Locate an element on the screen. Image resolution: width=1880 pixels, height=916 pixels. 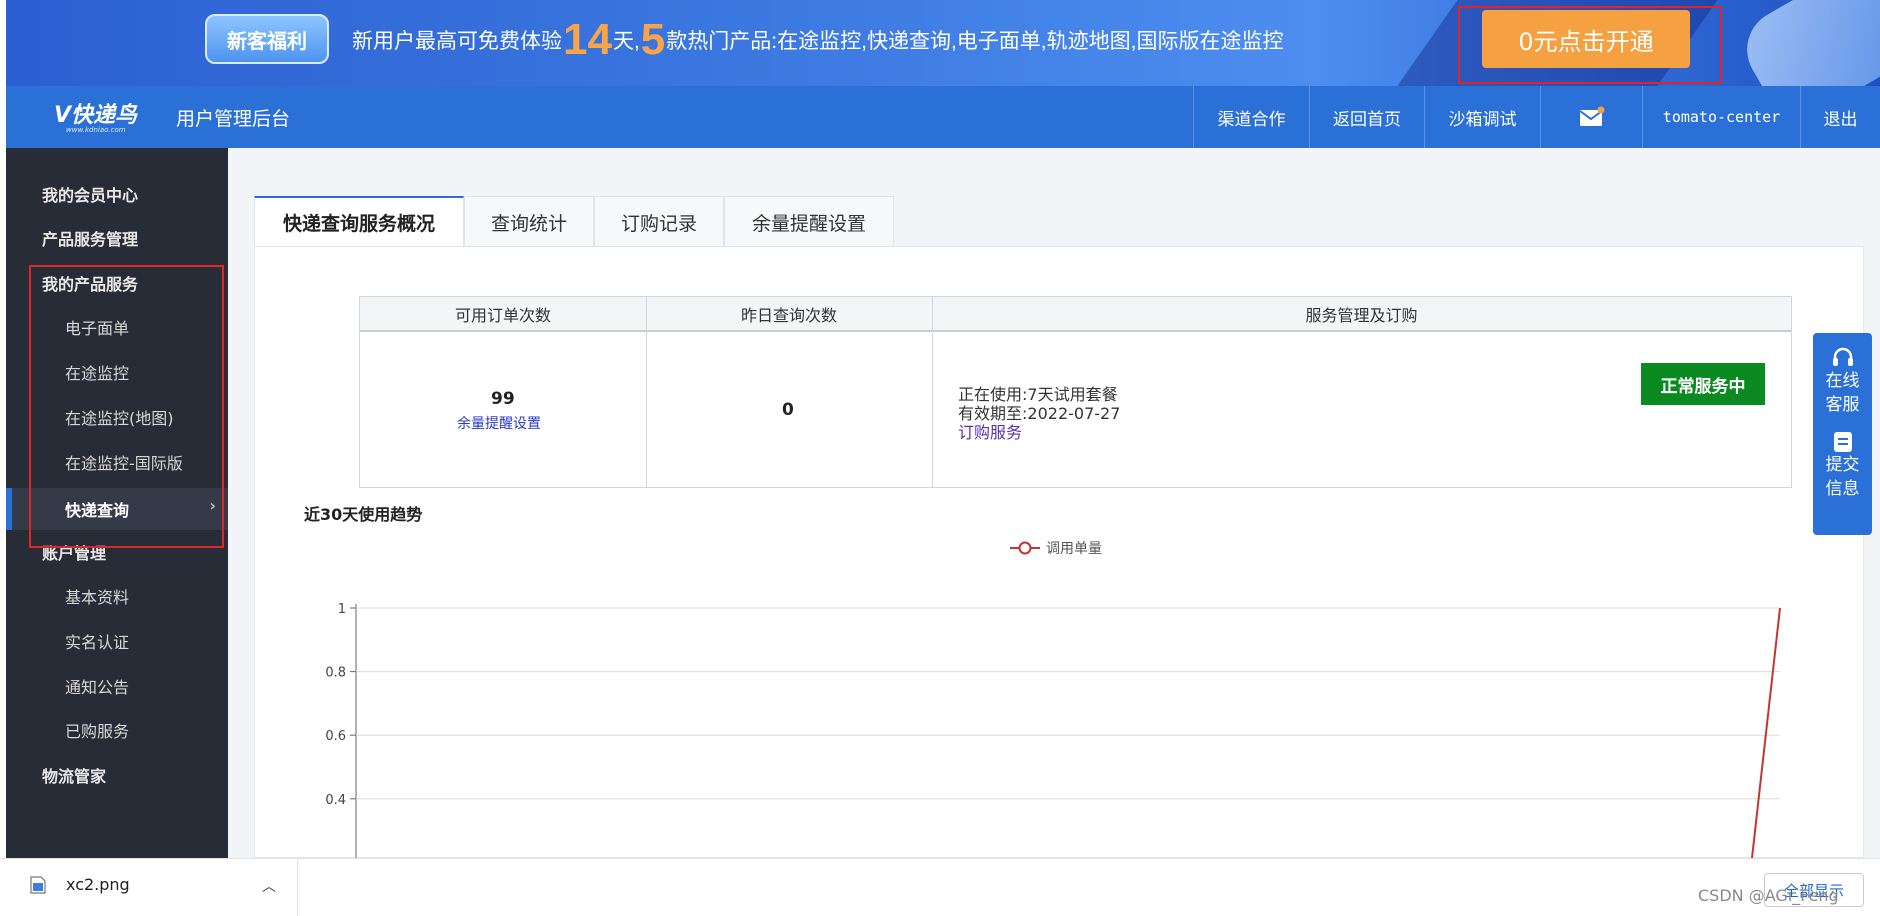
nav-logout: 退出 is located at coordinates (1840, 117).